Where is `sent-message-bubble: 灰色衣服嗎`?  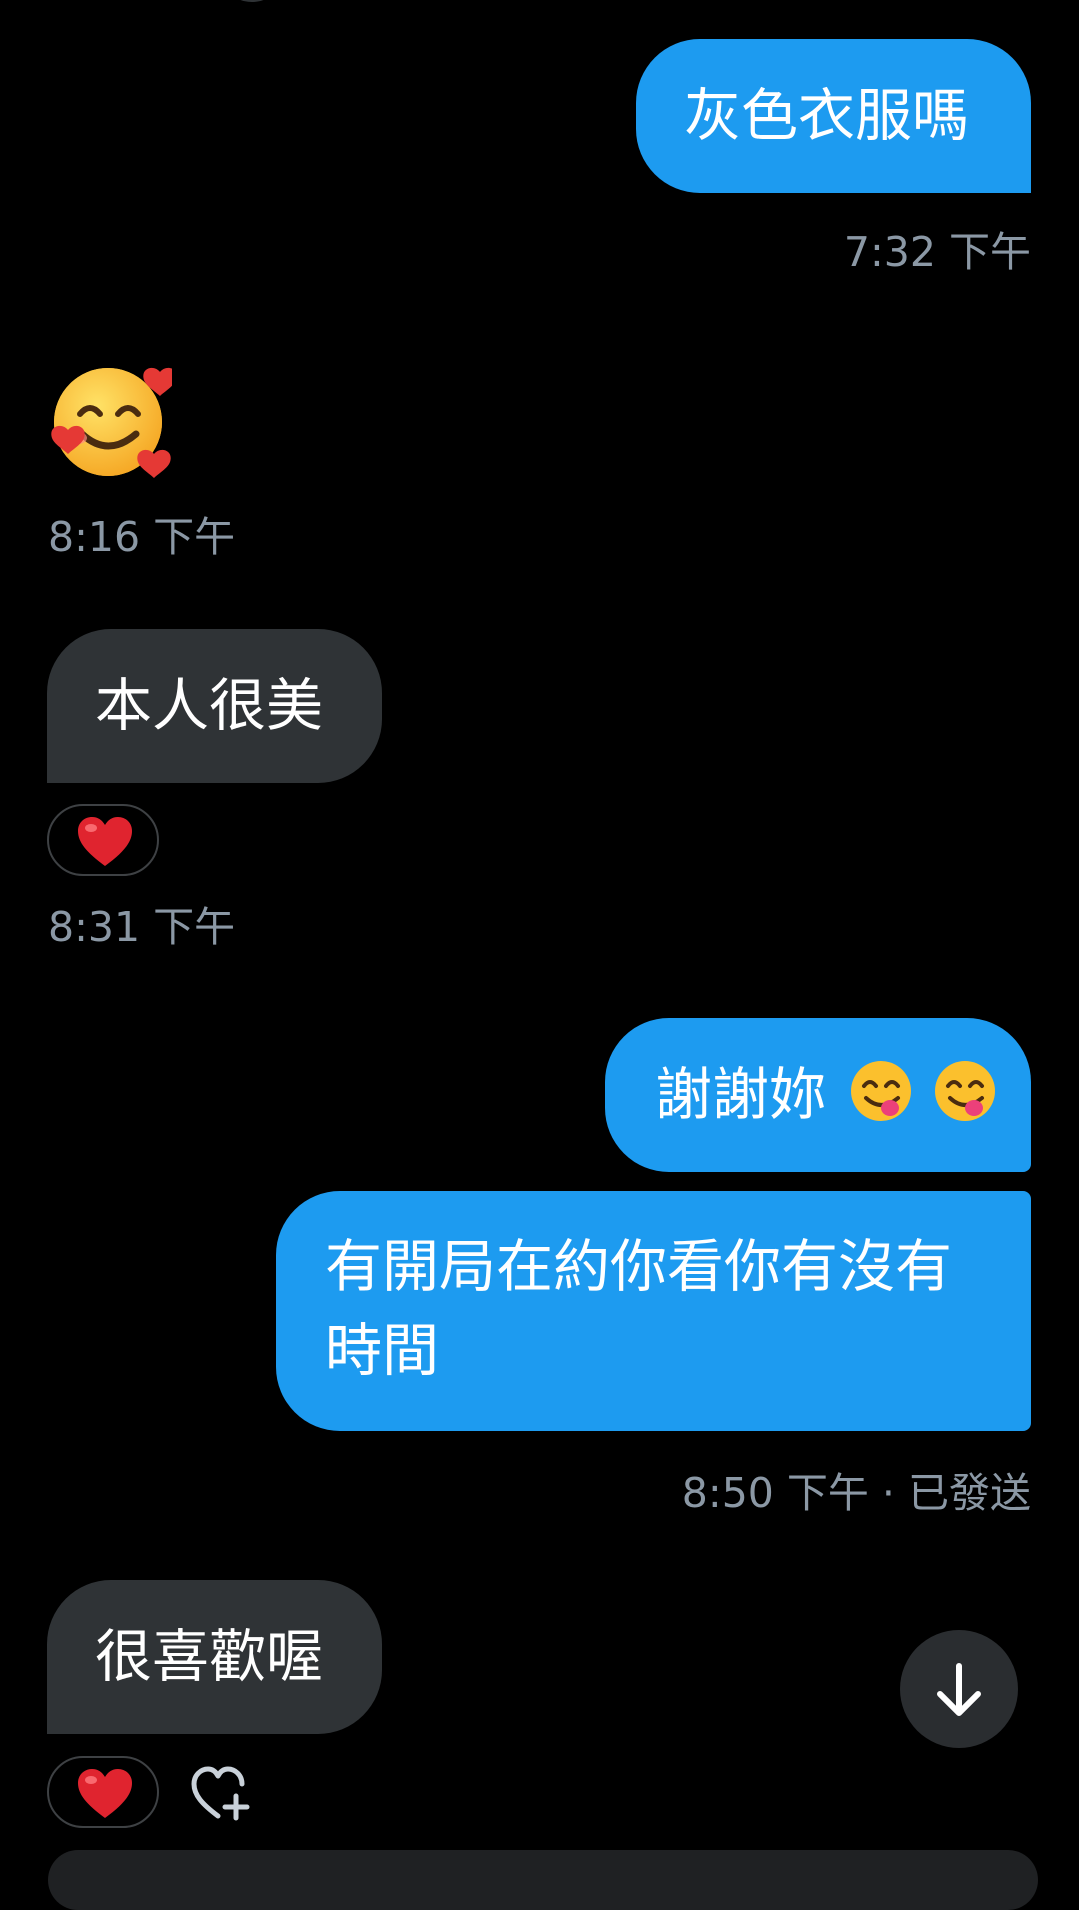 sent-message-bubble: 灰色衣服嗎 is located at coordinates (833, 116).